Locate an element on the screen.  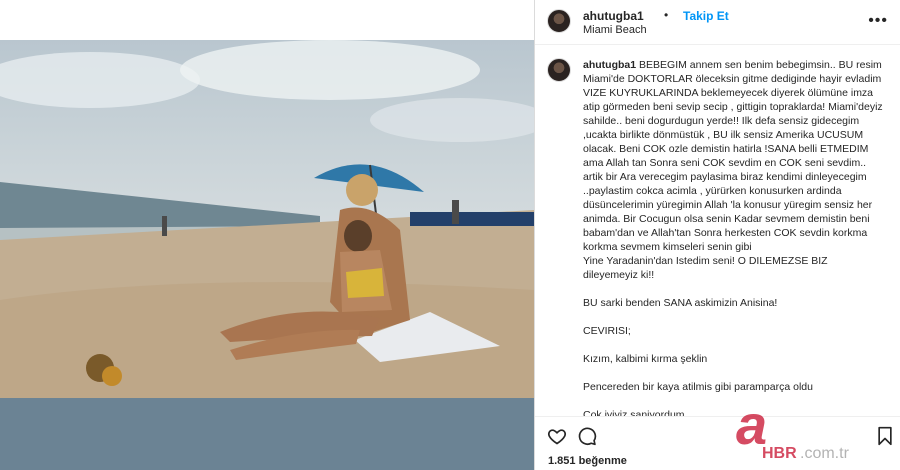
caption-username: ahutugba1 is located at coordinates (609, 65).